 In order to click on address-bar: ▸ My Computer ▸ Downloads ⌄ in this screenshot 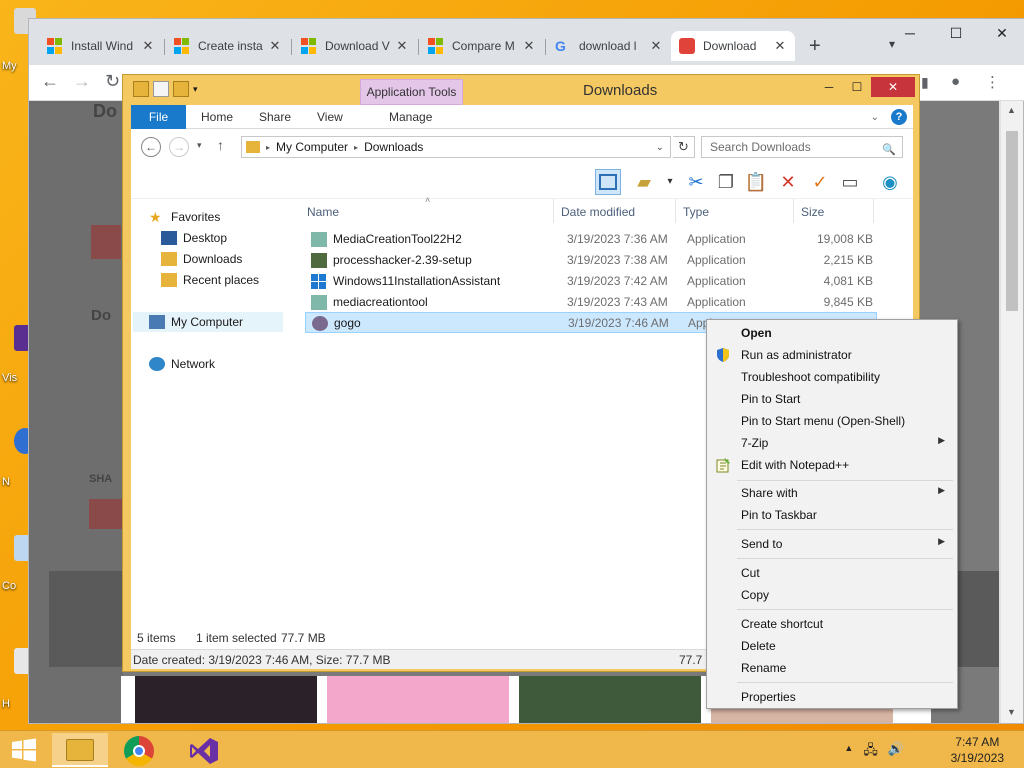, I will do `click(456, 147)`.